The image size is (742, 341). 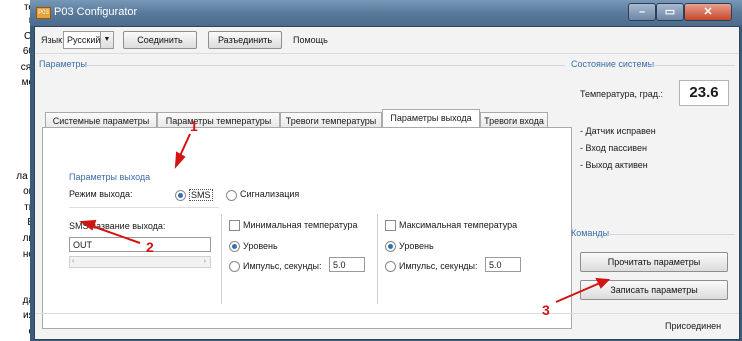 What do you see at coordinates (546, 310) in the screenshot?
I see `annotation-label-3: 3` at bounding box center [546, 310].